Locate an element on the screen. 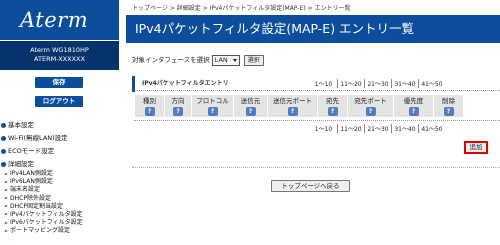  column-header-destination: 宛先? is located at coordinates (332, 106).